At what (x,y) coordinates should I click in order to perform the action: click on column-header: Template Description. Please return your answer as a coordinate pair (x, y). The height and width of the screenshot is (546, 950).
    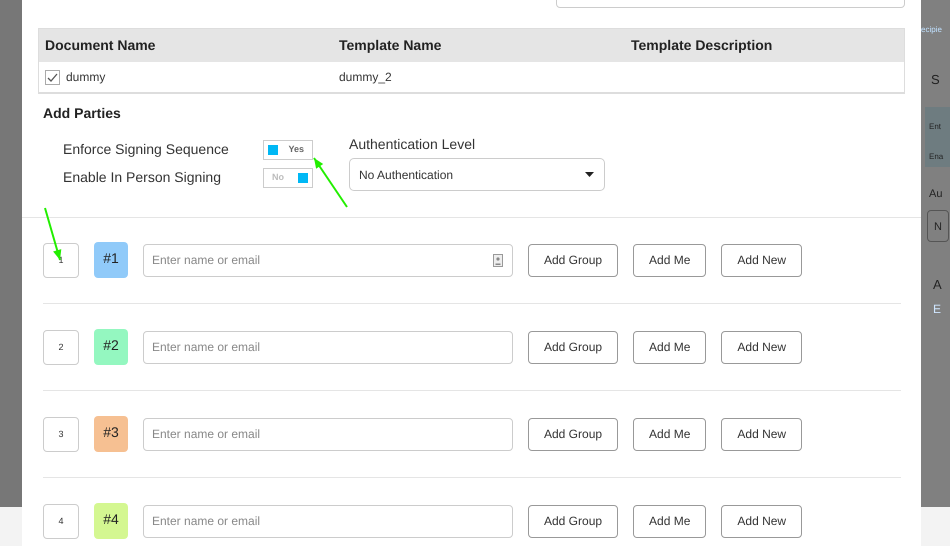
    Looking at the image, I should click on (702, 45).